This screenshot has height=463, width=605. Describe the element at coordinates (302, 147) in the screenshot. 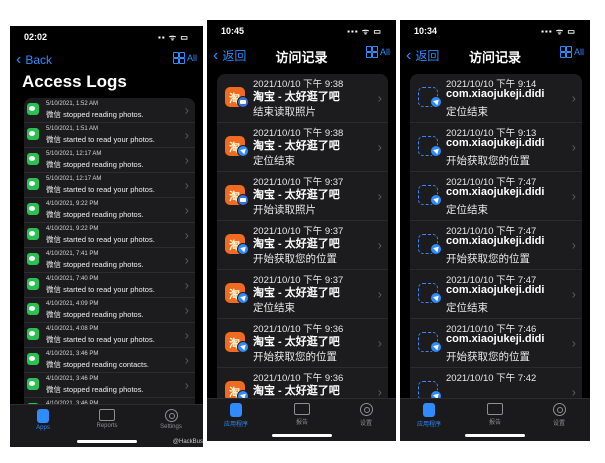

I see `list-item: 2021/10/10 下午 9:38淘宝 - 太好逛了吧定位结束›` at that location.